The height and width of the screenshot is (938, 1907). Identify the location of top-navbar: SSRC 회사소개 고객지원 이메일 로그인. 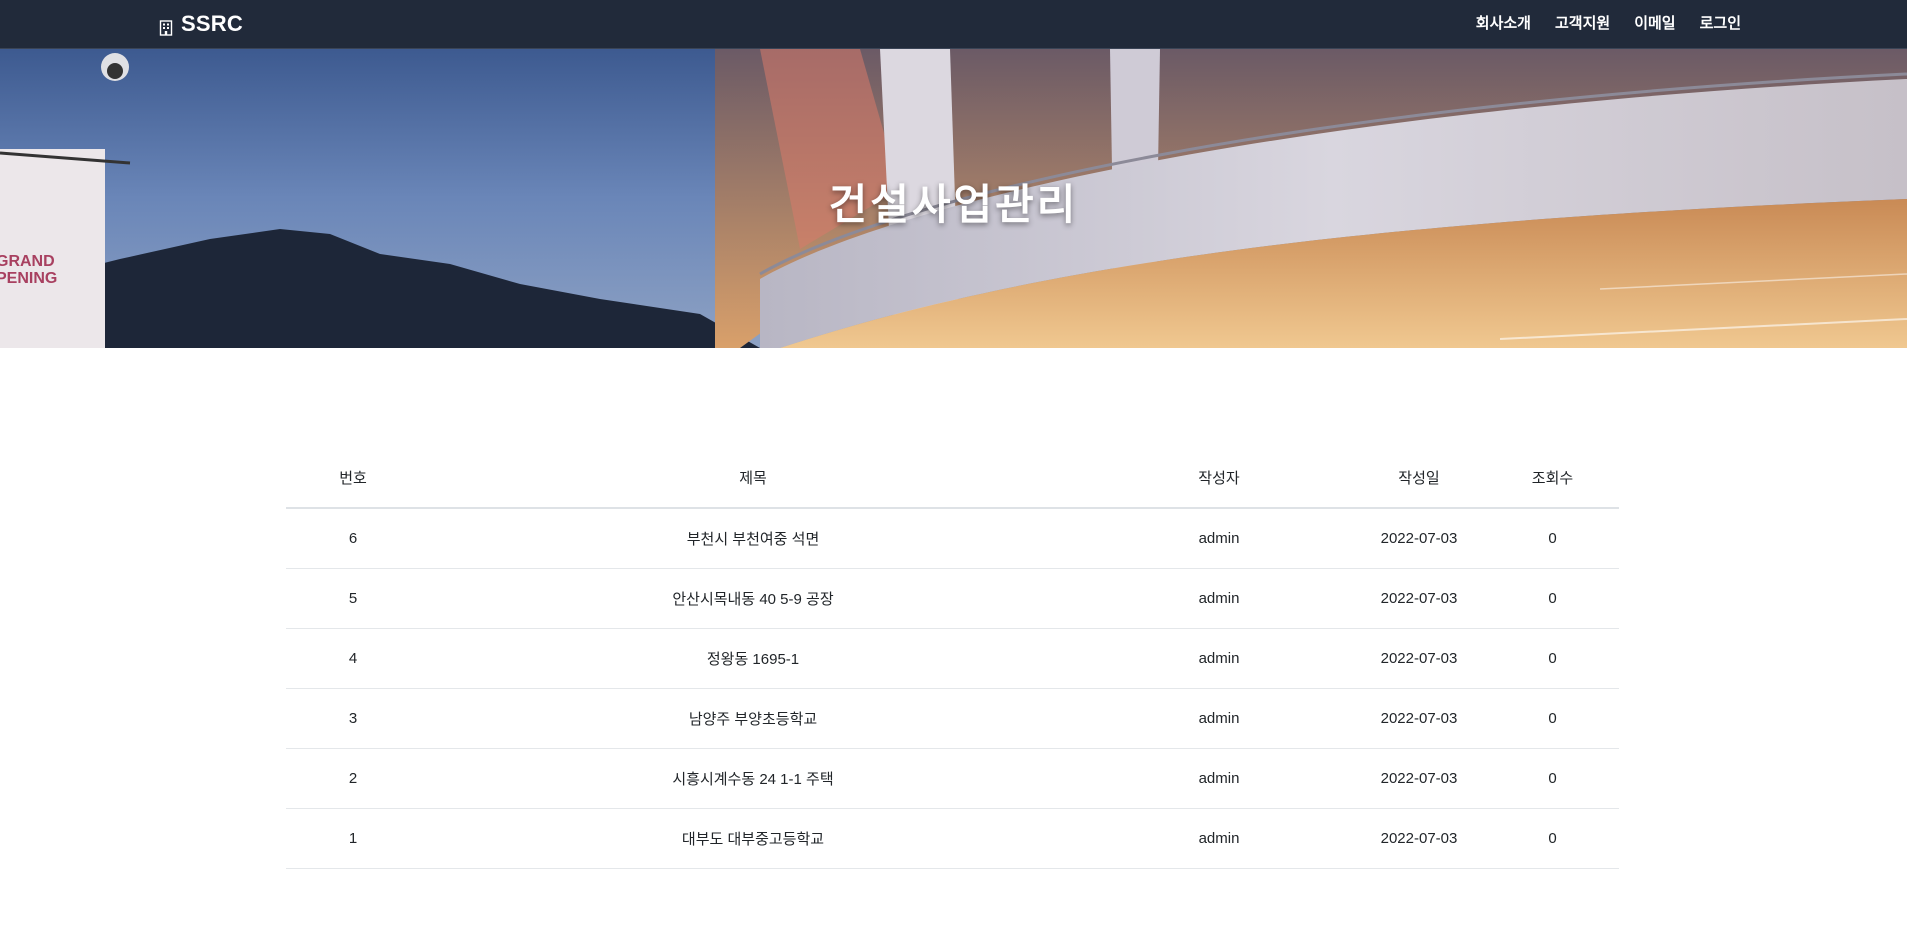
(953, 24).